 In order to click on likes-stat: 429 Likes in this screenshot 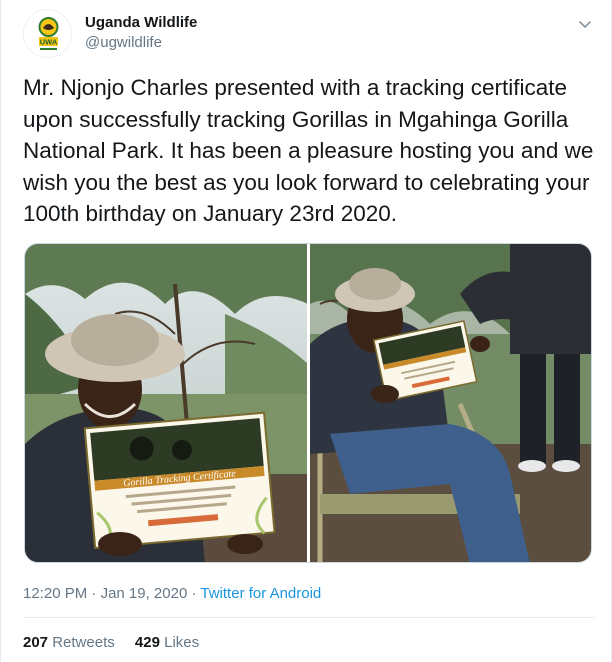, I will do `click(167, 642)`.